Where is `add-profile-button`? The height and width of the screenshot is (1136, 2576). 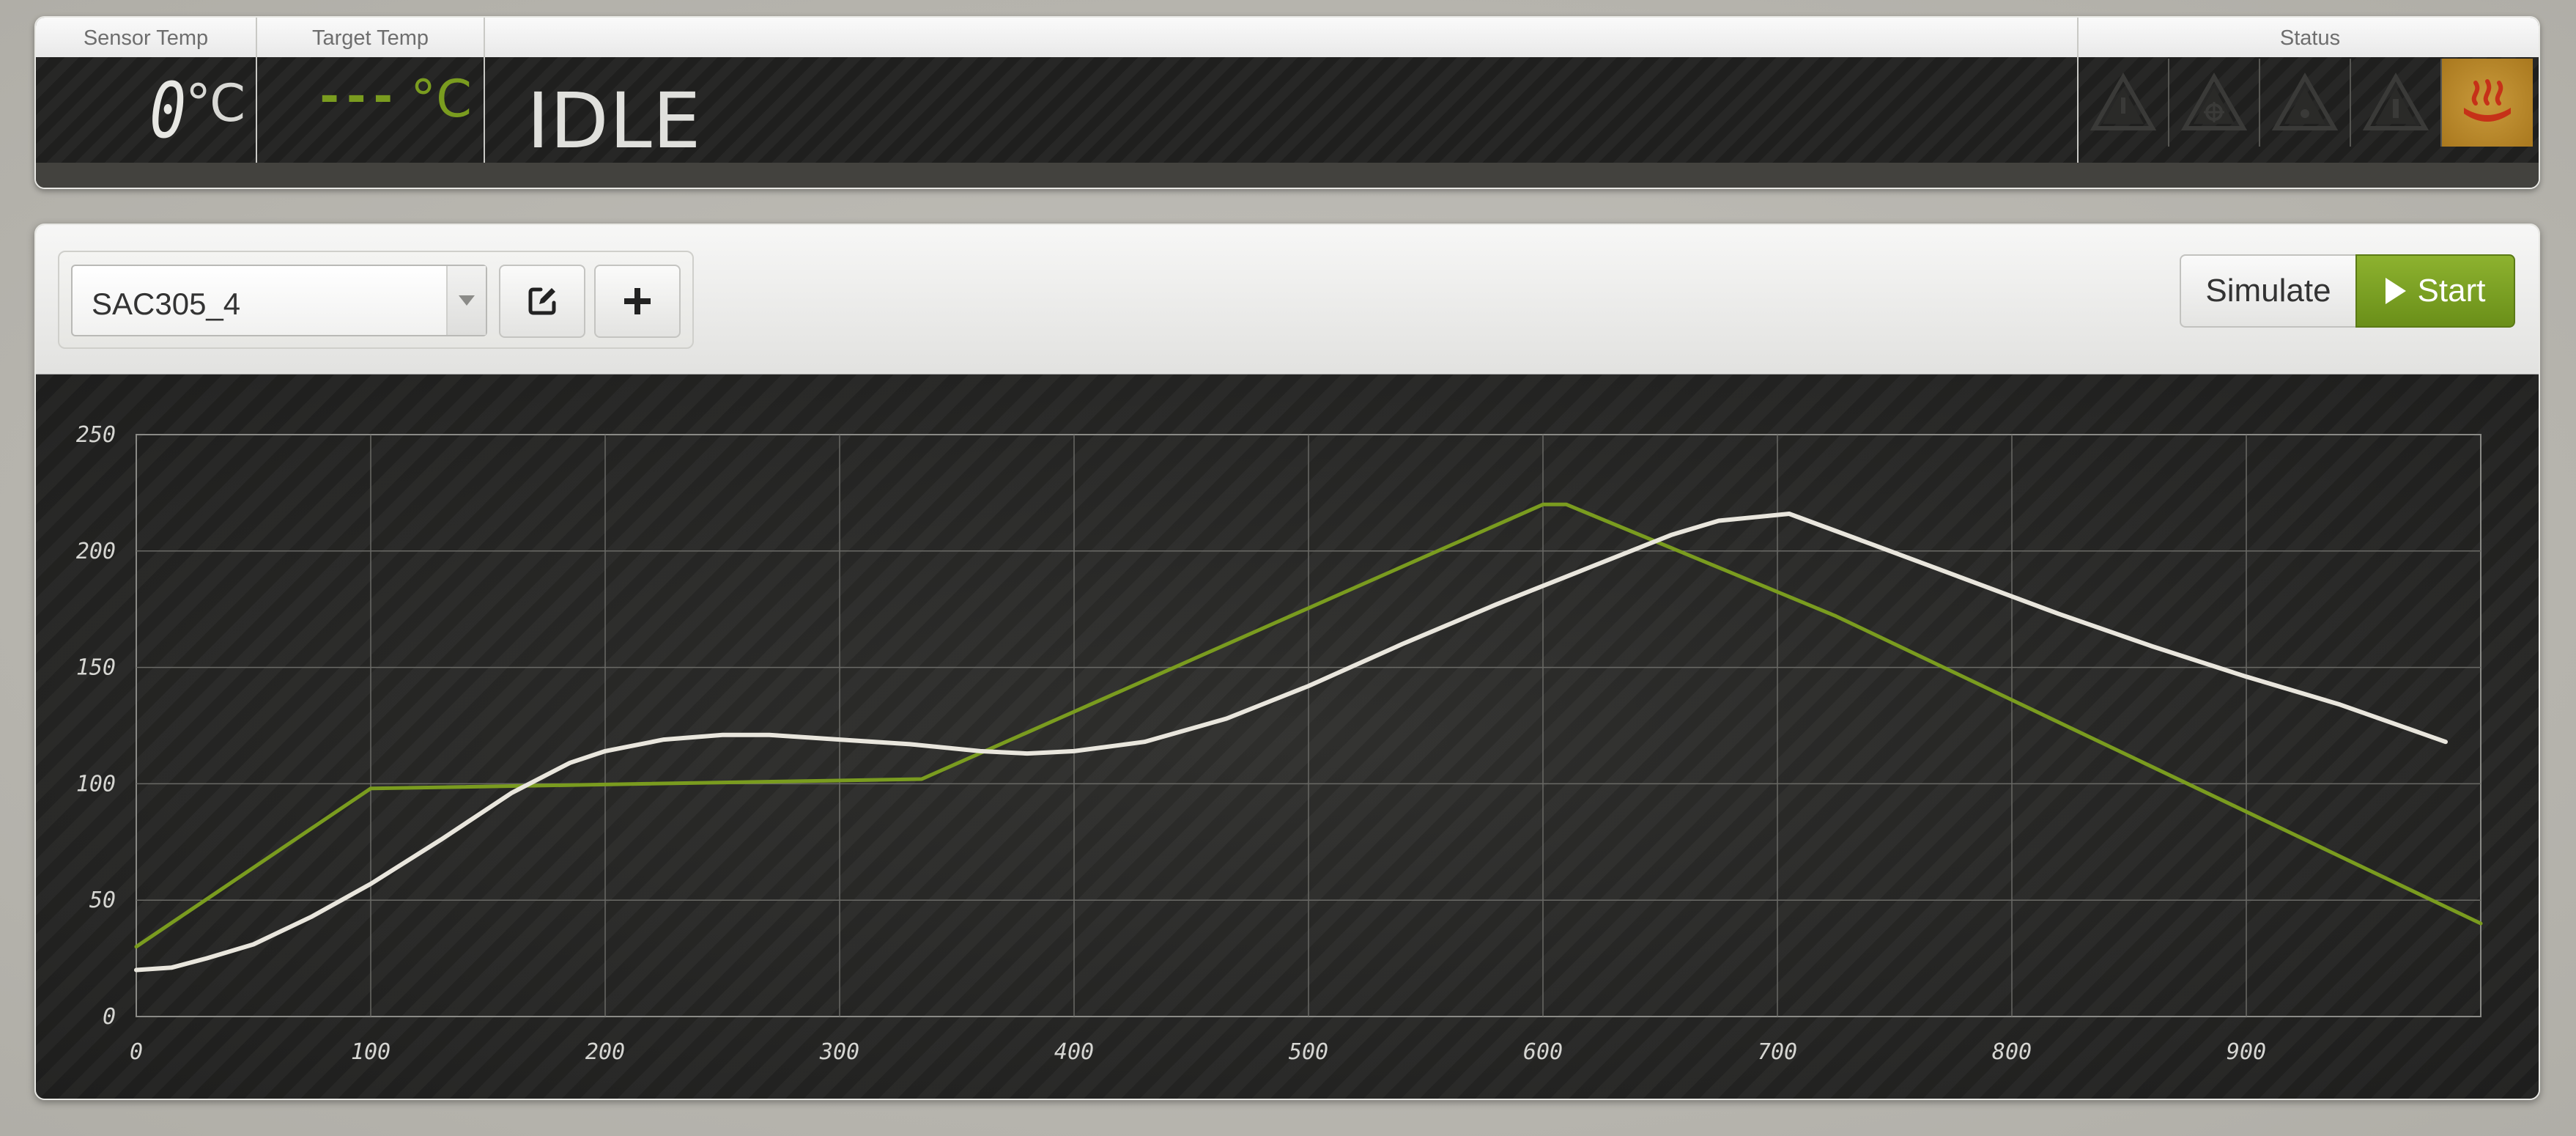
add-profile-button is located at coordinates (637, 301).